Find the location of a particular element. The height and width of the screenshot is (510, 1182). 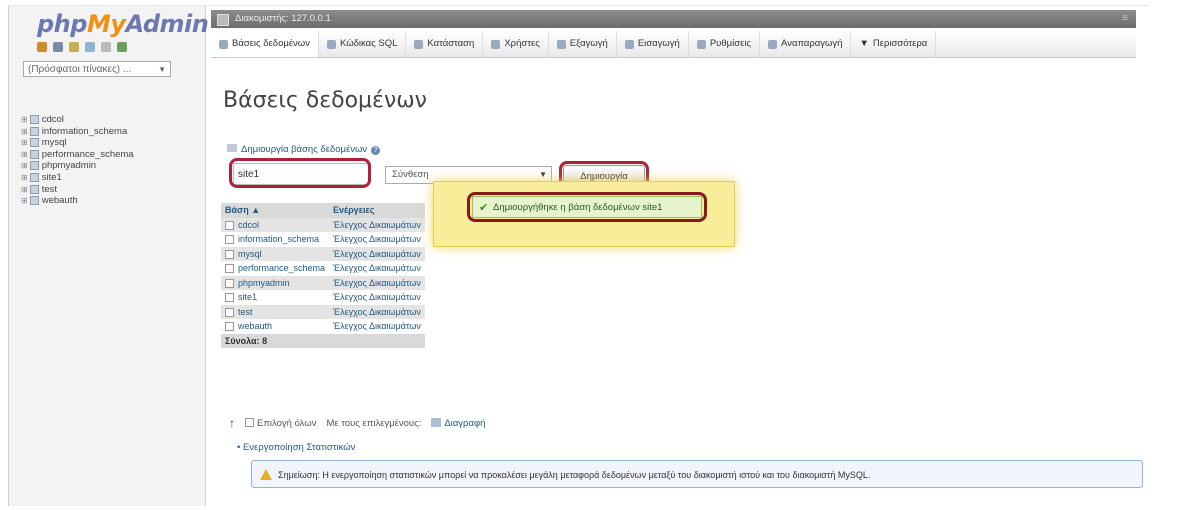

db-link: cdcol is located at coordinates (248, 225).